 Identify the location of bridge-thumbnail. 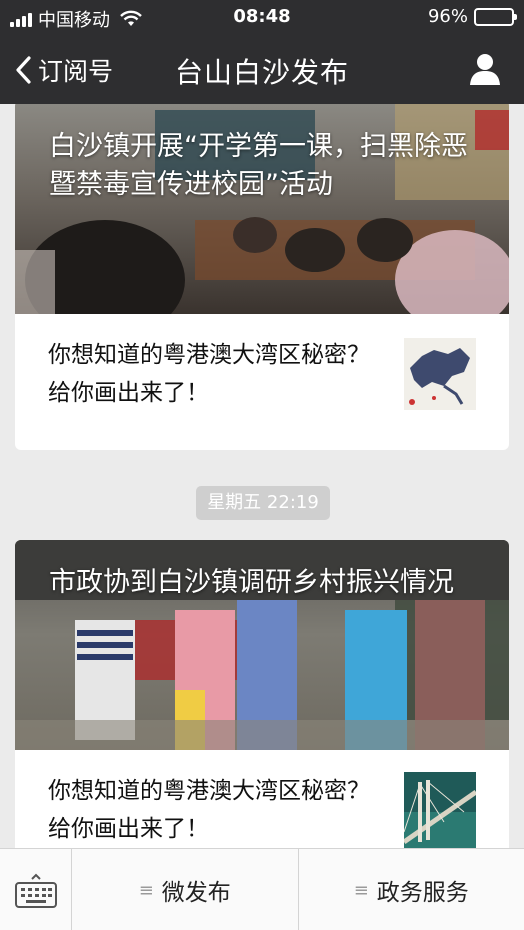
(440, 810).